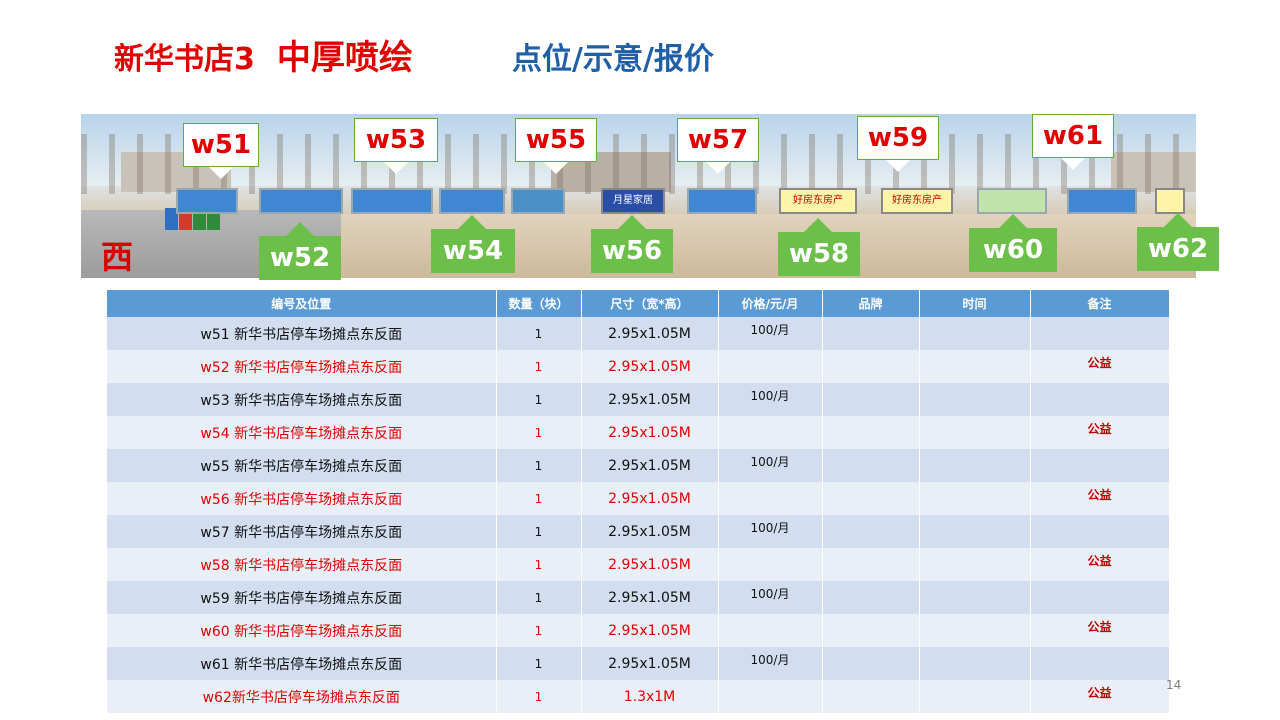 This screenshot has height=720, width=1280. Describe the element at coordinates (1174, 685) in the screenshot. I see `page-number: 14` at that location.